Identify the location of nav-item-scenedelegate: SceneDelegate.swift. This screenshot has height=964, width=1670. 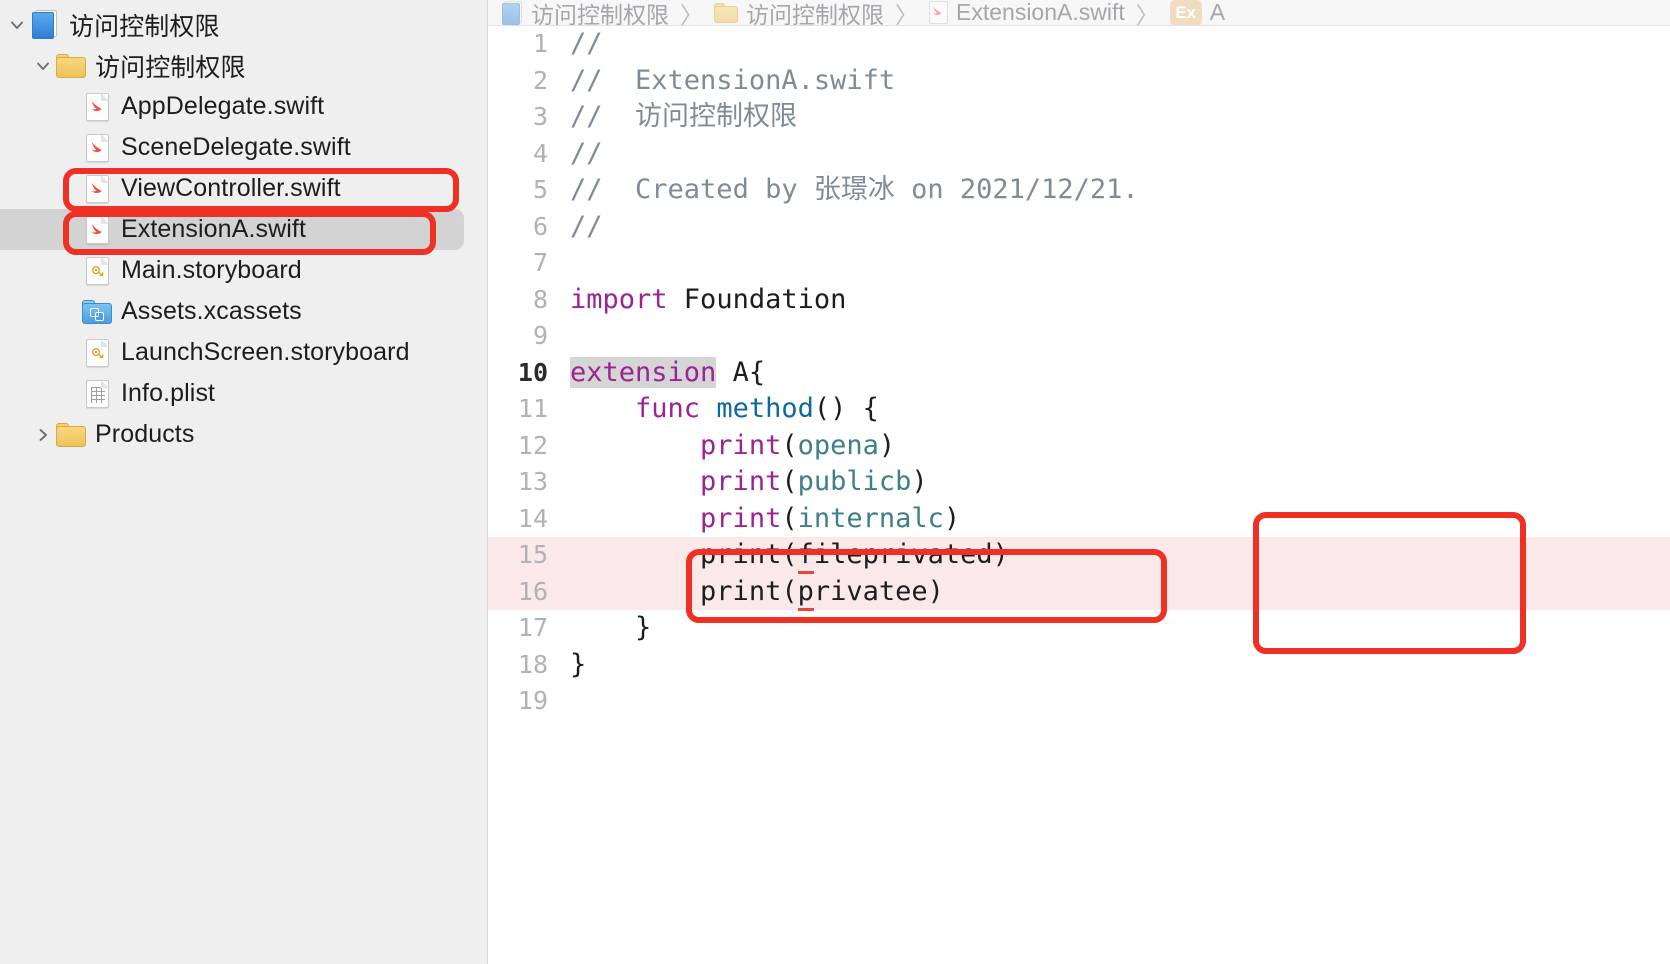
(243, 147).